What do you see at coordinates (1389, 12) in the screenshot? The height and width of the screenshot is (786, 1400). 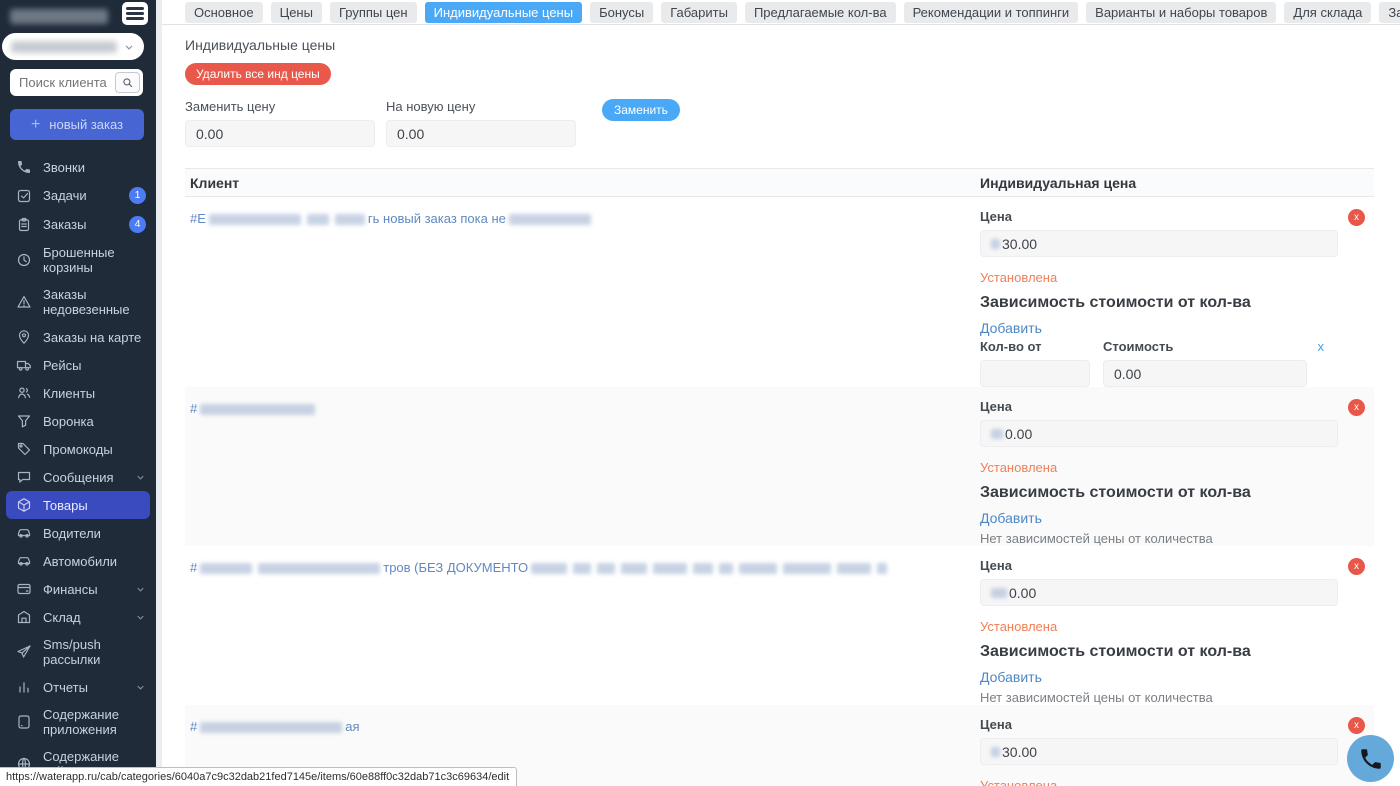 I see `tab-salary: Зарплата` at bounding box center [1389, 12].